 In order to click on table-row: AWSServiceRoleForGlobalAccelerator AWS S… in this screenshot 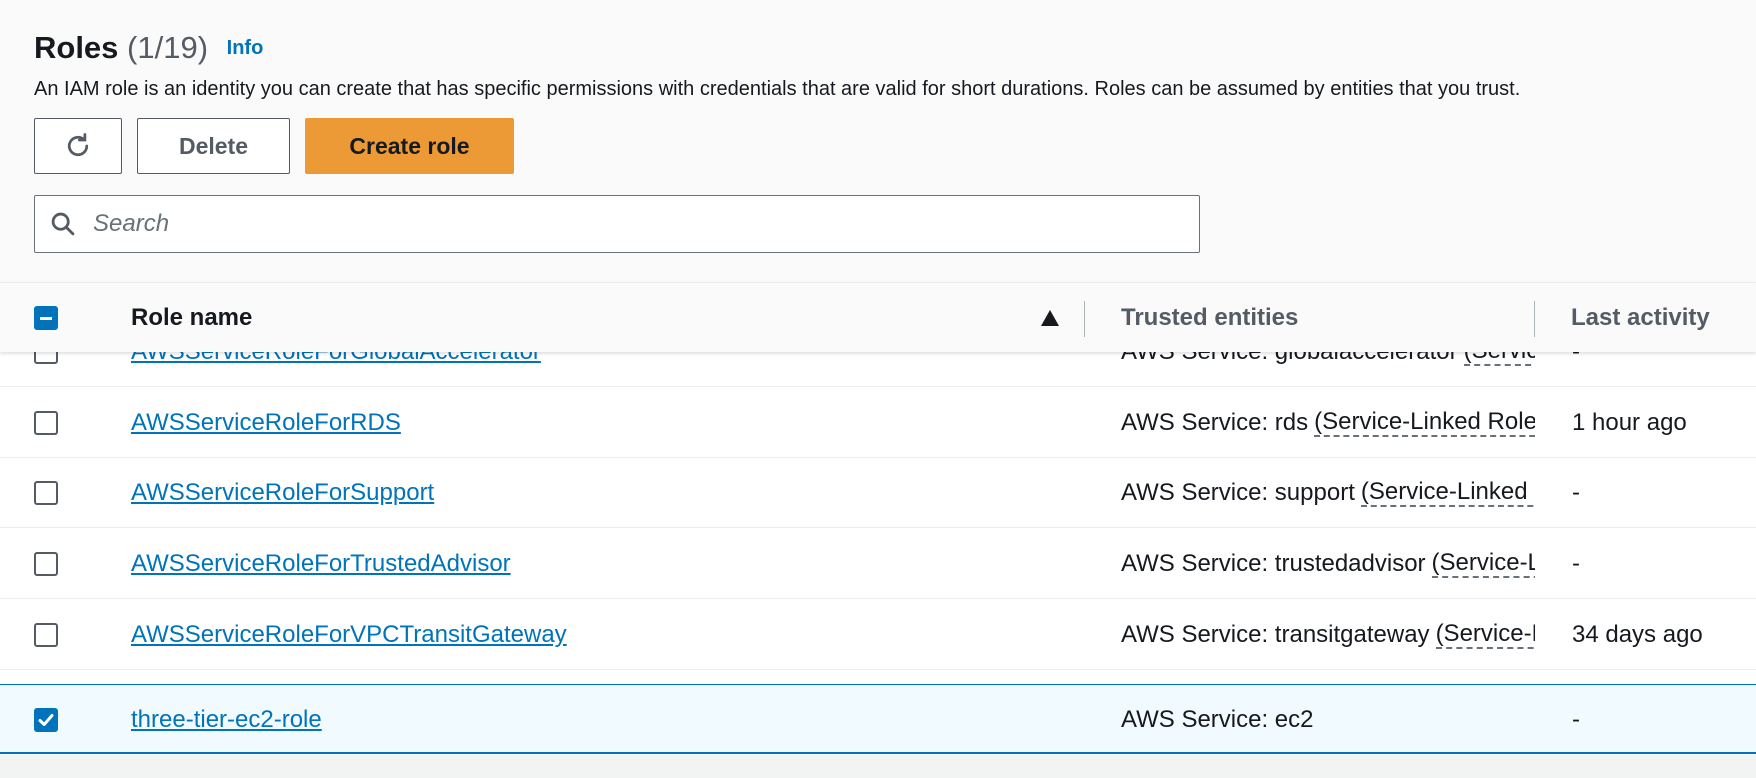, I will do `click(878, 369)`.